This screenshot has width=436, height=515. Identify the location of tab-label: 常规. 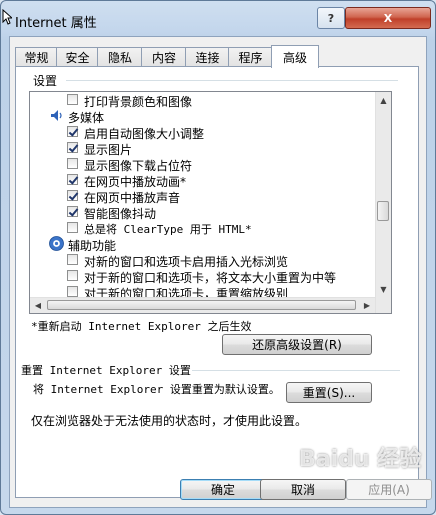
(36, 58).